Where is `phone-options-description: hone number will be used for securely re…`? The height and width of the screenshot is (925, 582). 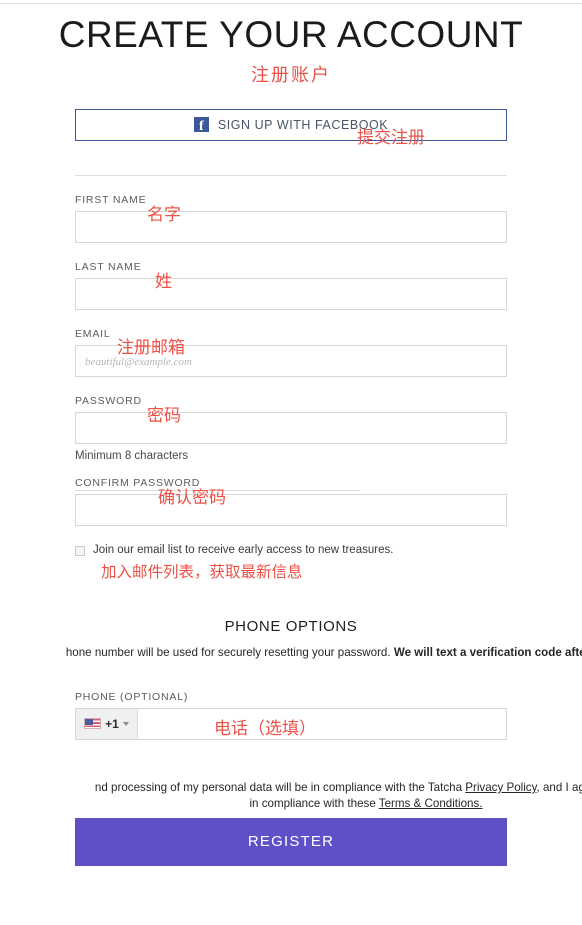 phone-options-description: hone number will be used for securely re… is located at coordinates (307, 653).